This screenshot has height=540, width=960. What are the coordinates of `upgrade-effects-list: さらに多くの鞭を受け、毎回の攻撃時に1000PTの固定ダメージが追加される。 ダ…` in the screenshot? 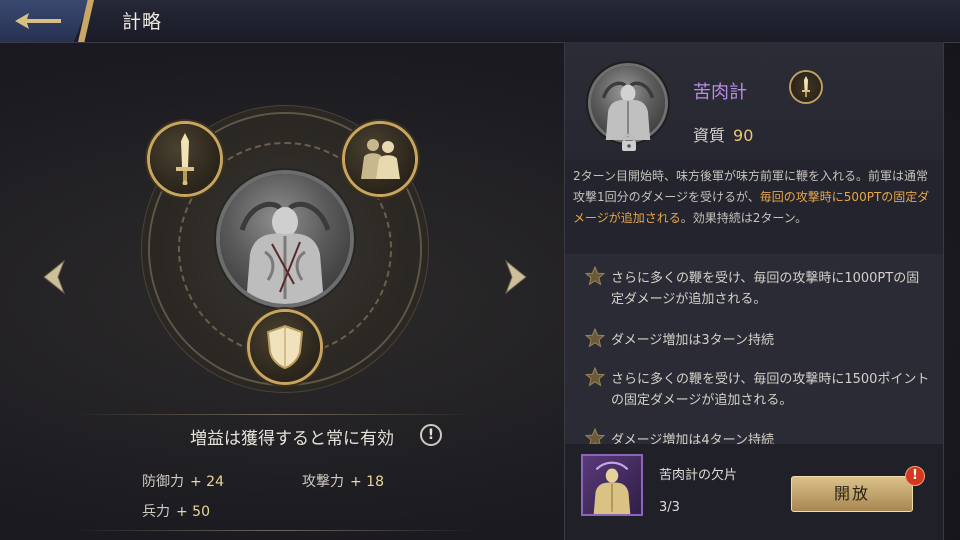 It's located at (754, 349).